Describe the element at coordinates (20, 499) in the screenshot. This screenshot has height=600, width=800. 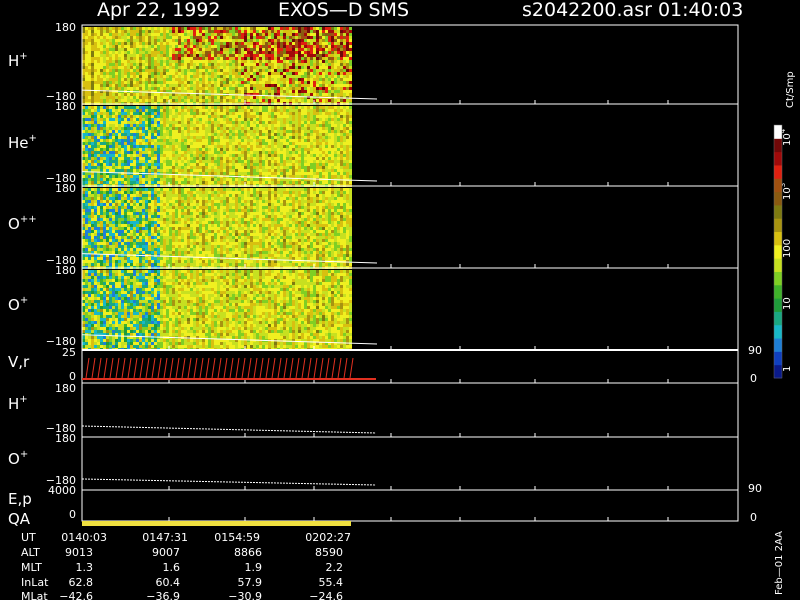
I see `panel-label-ep: E,p` at that location.